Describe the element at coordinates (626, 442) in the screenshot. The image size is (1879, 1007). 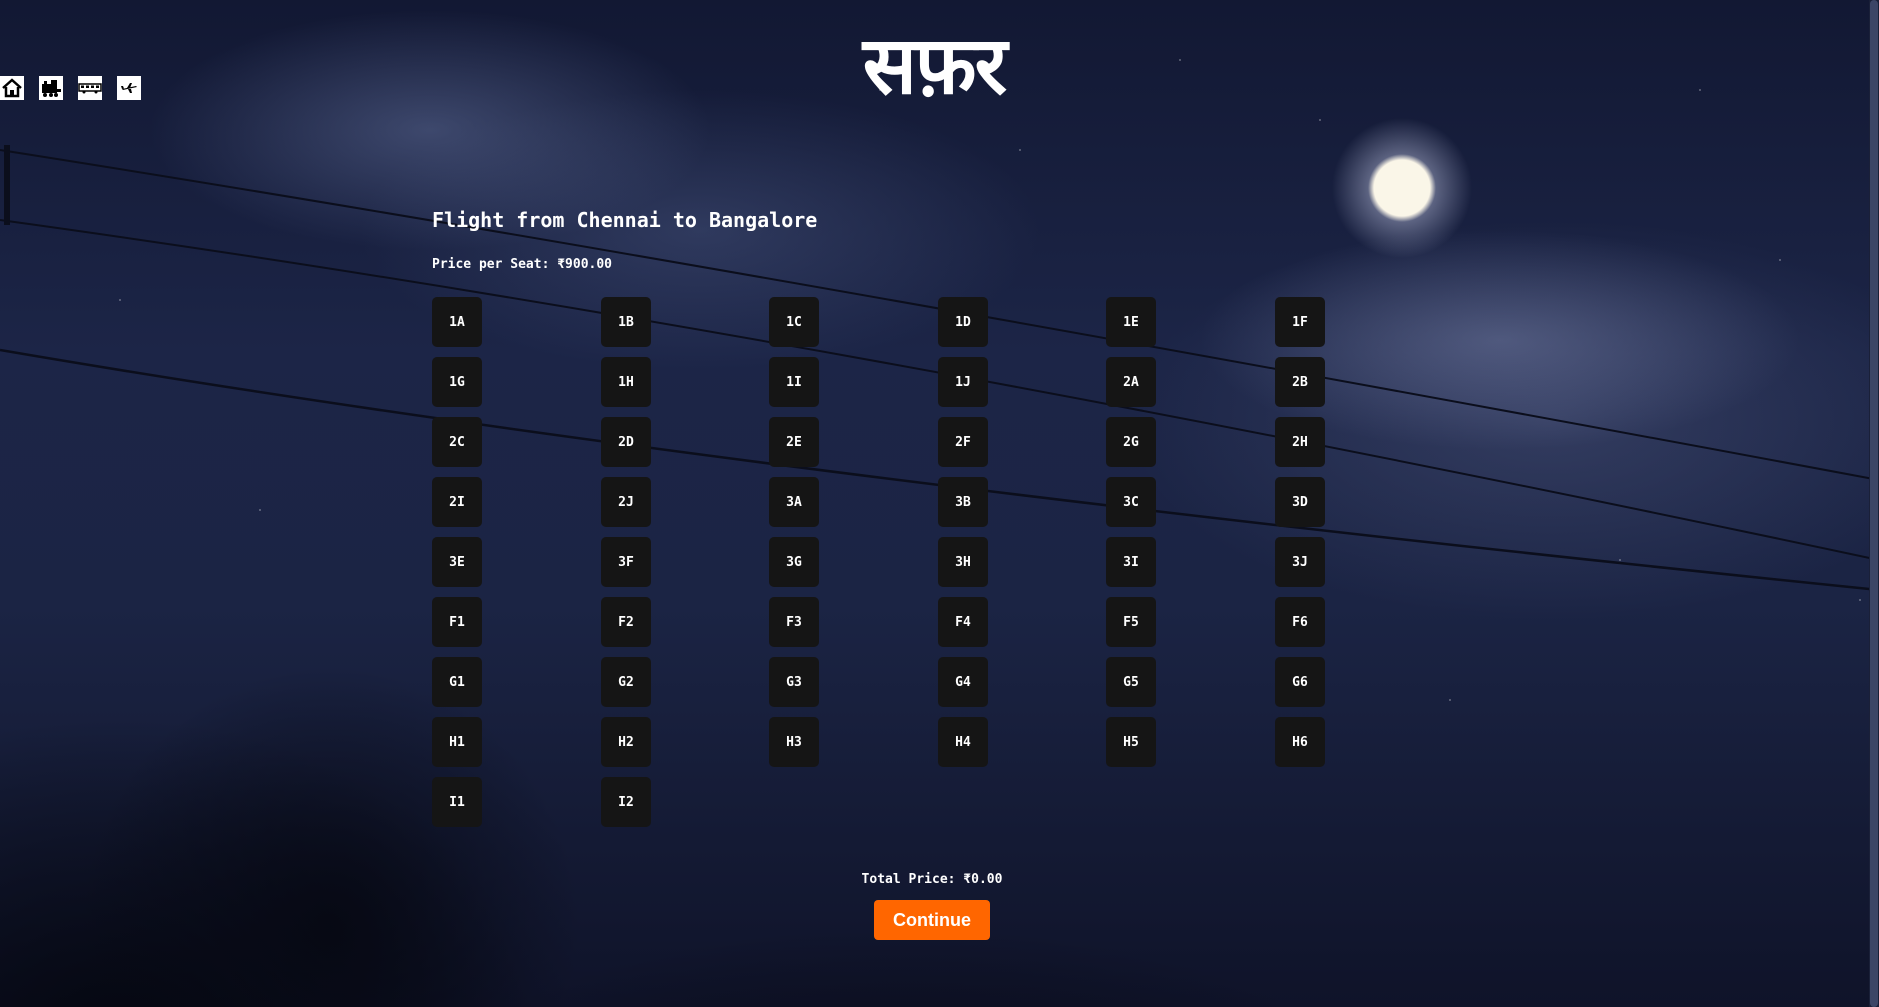
I see `seat-button: 2D` at that location.